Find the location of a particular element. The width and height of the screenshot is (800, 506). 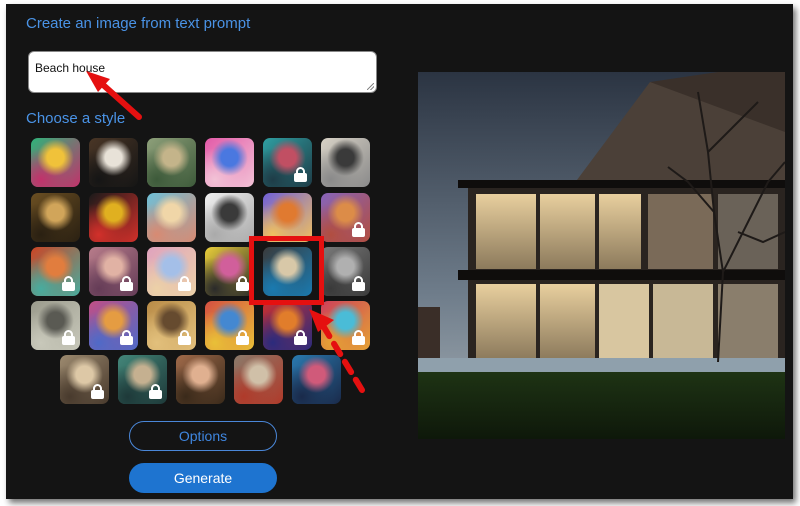

style-tile-style-sketch-scene is located at coordinates (345, 162).